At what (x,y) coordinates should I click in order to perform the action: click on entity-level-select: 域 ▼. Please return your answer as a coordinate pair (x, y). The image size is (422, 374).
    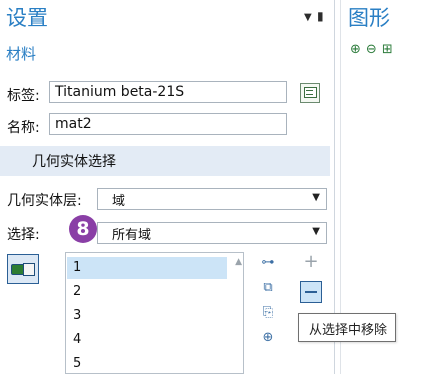
    Looking at the image, I should click on (212, 199).